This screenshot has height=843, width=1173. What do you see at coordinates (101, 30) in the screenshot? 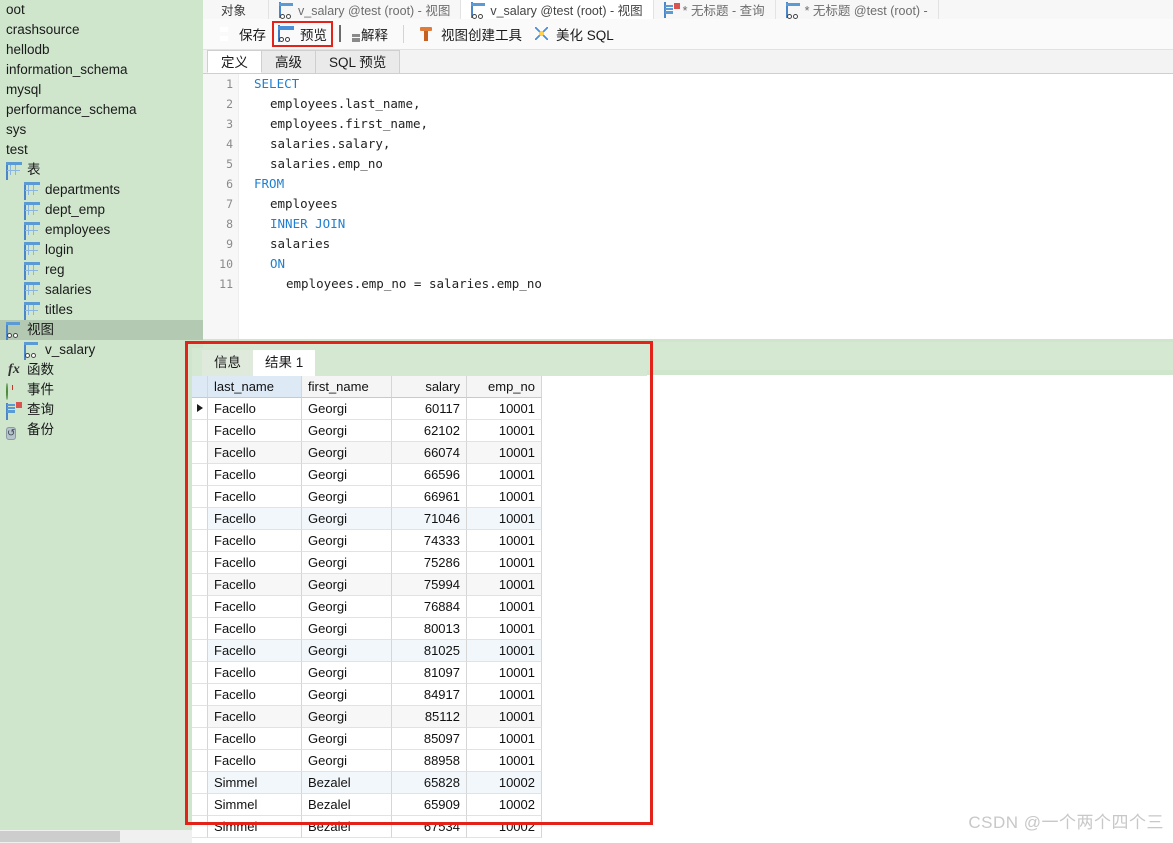
I see `tree-item-crashsource: crashsource` at bounding box center [101, 30].